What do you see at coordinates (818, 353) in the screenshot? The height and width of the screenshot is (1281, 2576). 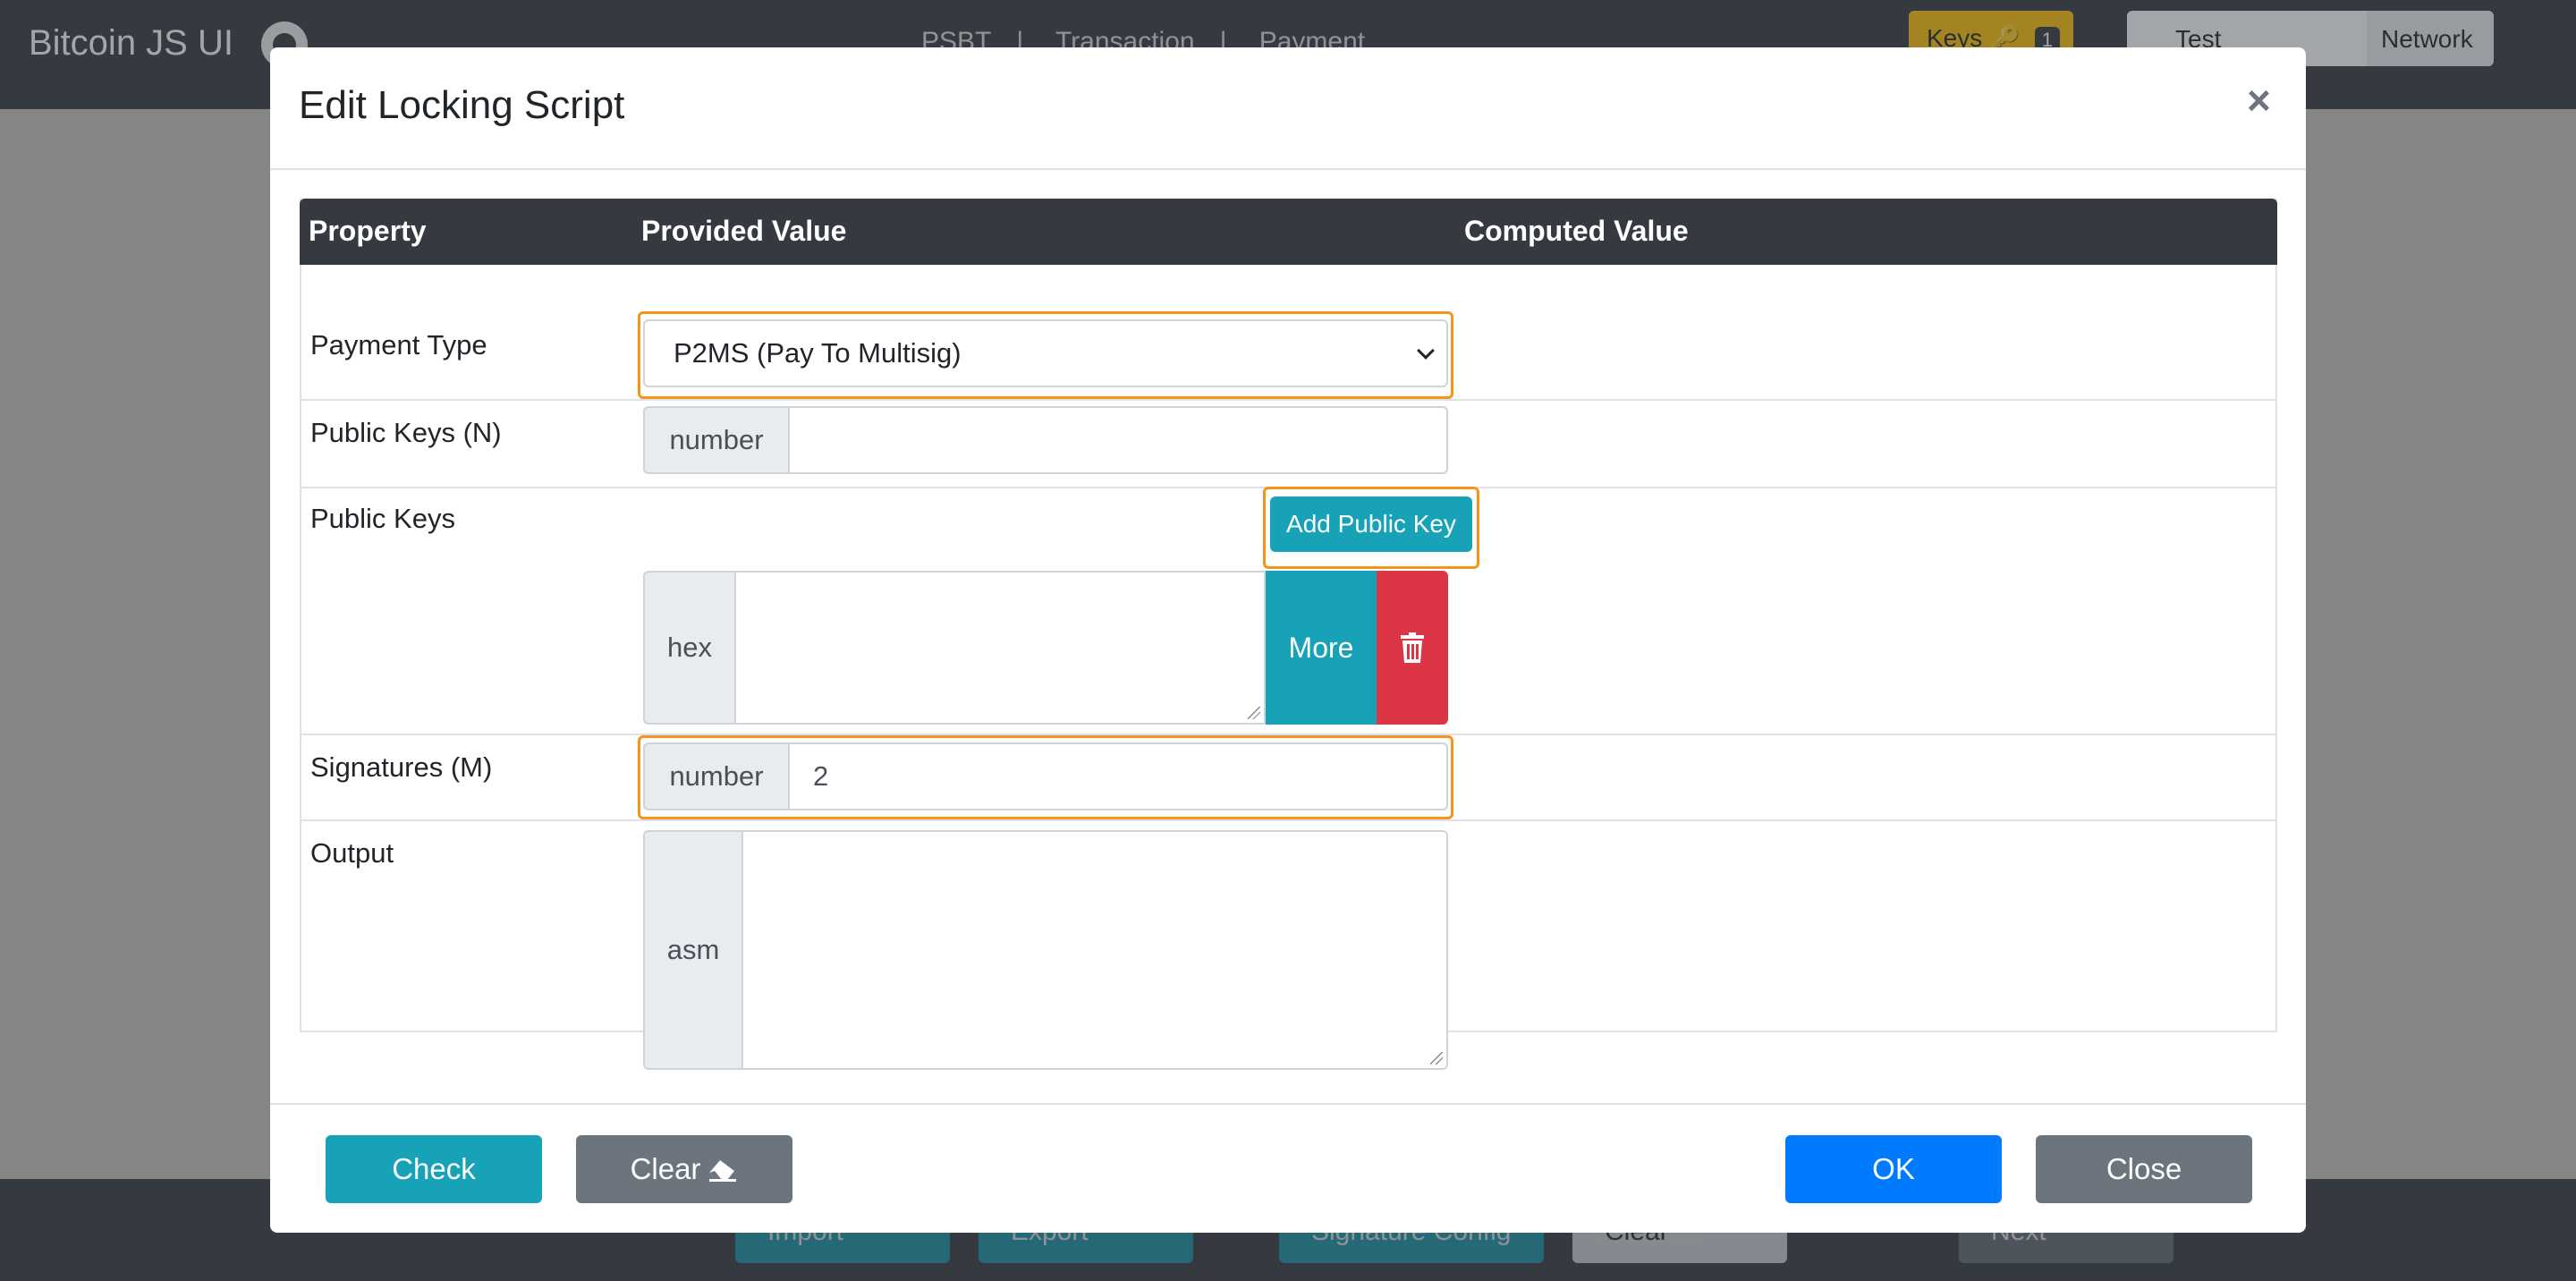 I see `payment-type-value: P2MS (Pay To Multisig)` at bounding box center [818, 353].